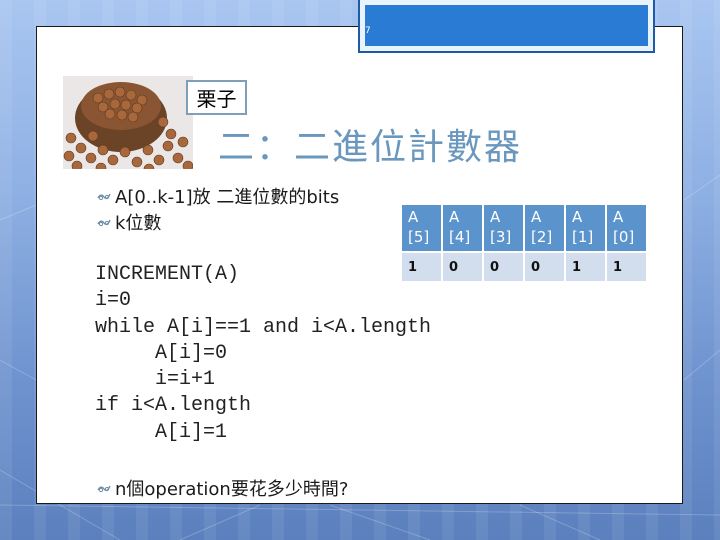 The height and width of the screenshot is (540, 720). What do you see at coordinates (232, 489) in the screenshot?
I see `question-text: n個operation要花多少時間?` at bounding box center [232, 489].